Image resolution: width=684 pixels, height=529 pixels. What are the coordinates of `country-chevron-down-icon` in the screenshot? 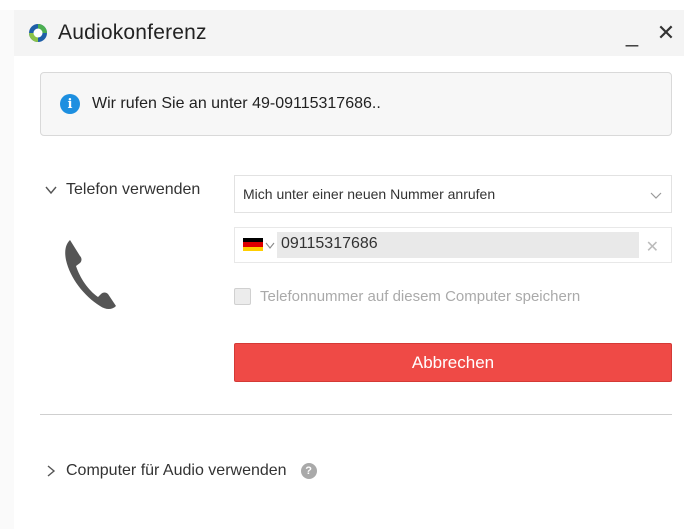 It's located at (270, 245).